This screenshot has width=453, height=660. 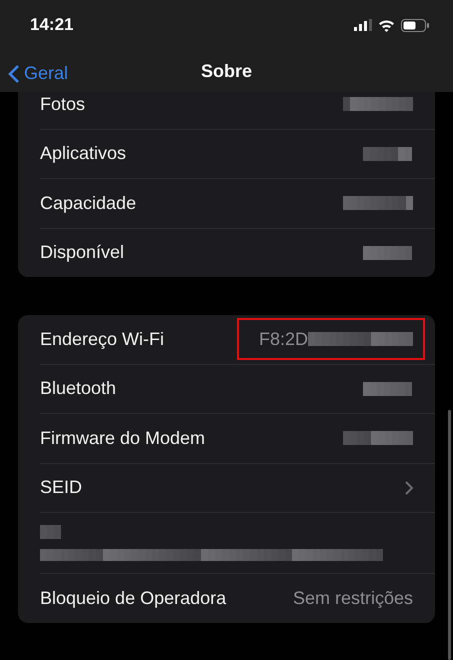 I want to click on row-label: Fotos, so click(x=63, y=104).